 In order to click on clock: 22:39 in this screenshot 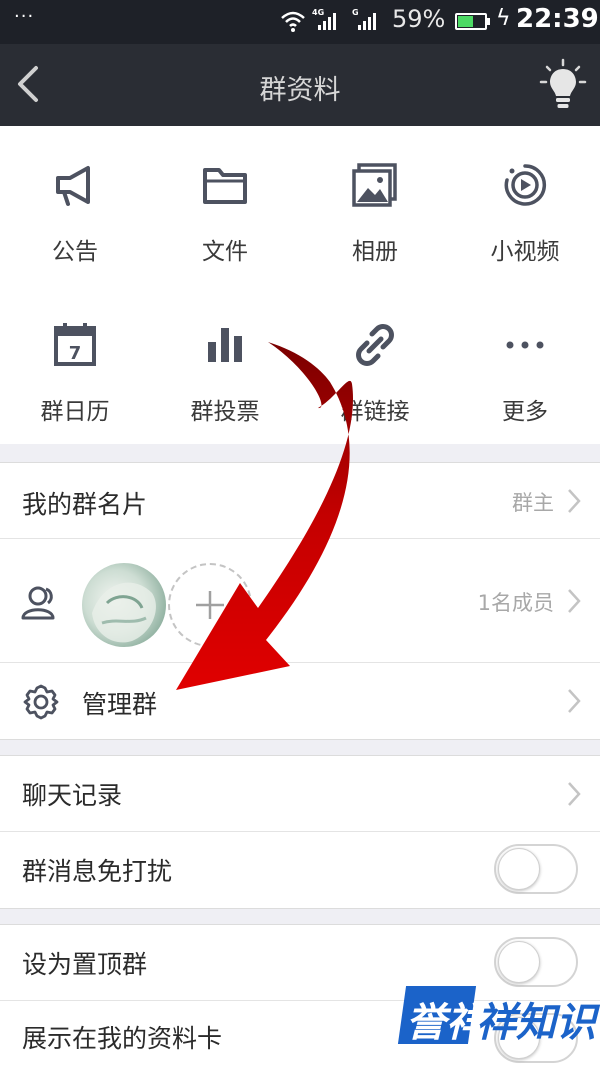, I will do `click(557, 19)`.